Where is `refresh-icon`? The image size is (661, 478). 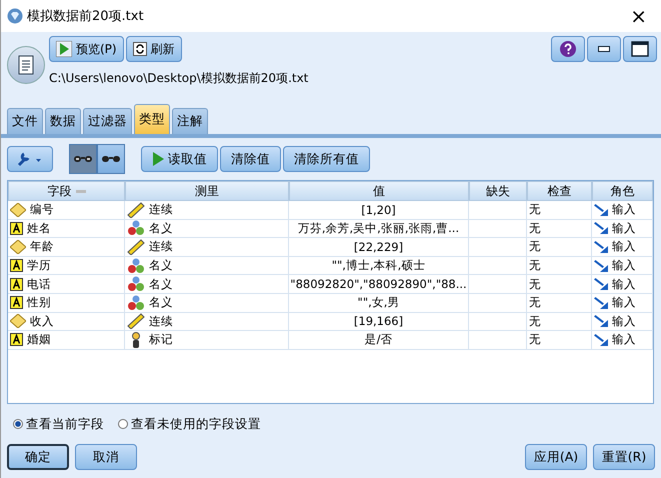
refresh-icon is located at coordinates (139, 49).